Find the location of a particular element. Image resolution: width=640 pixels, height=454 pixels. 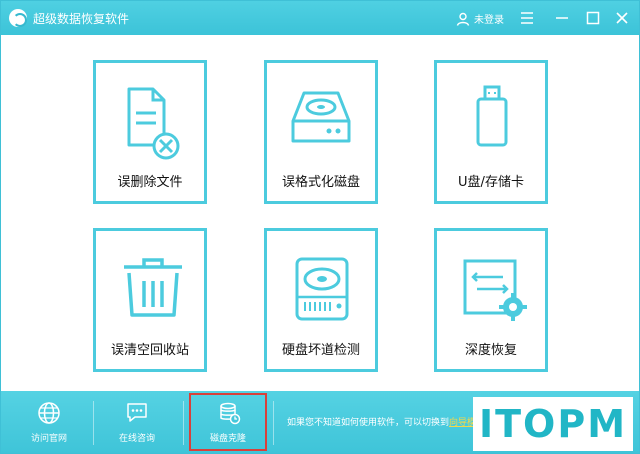

document-delete-icon is located at coordinates (150, 113).